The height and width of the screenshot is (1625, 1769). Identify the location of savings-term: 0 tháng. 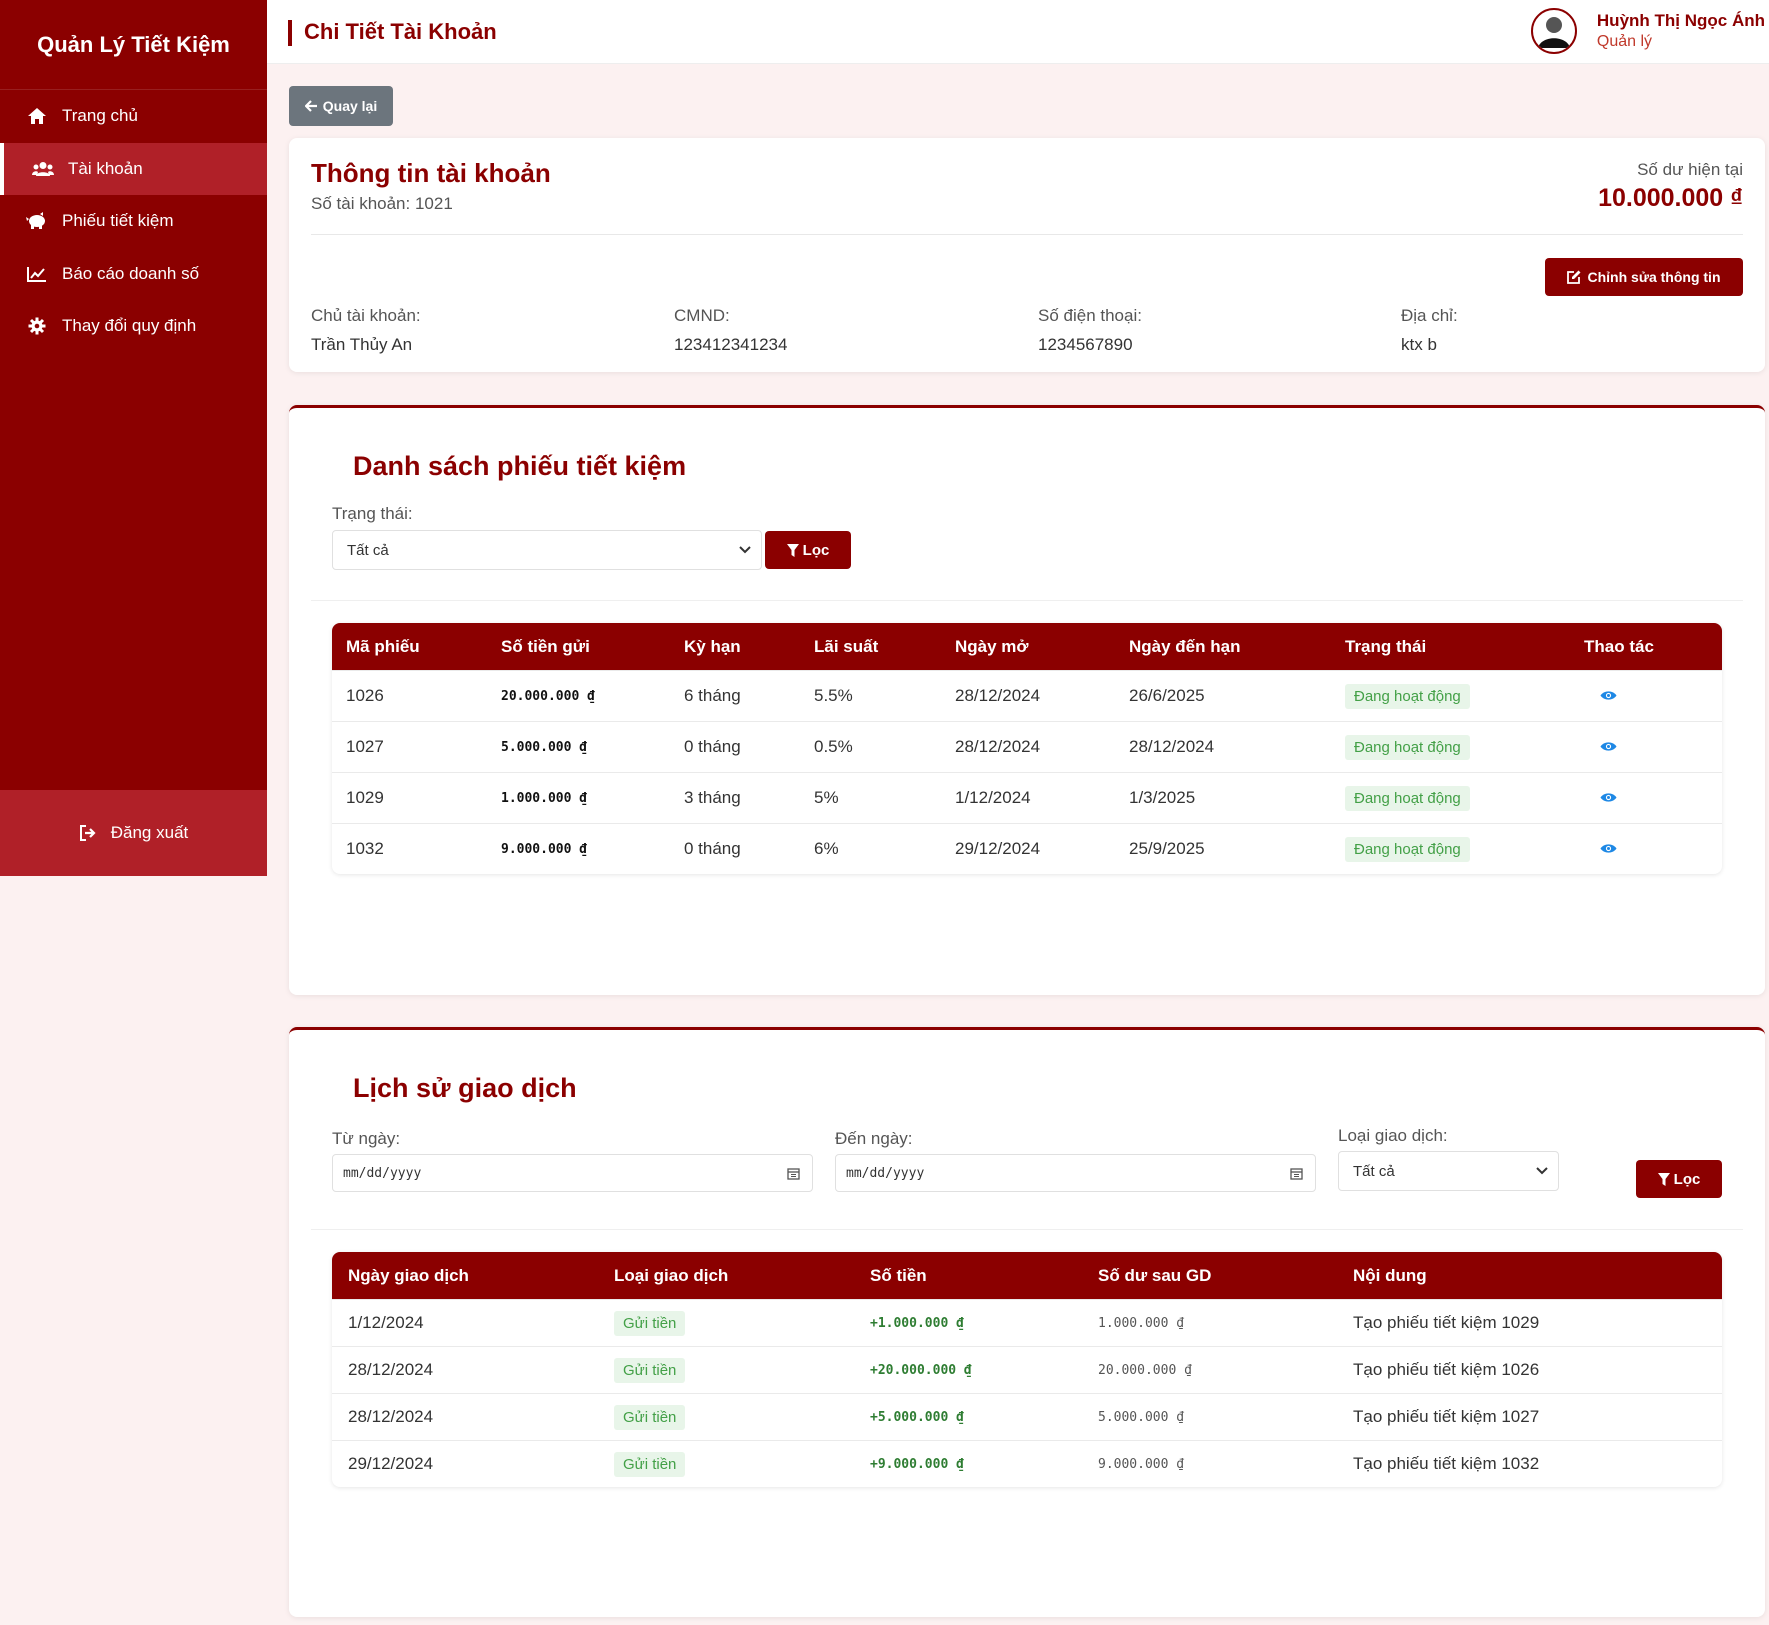
(712, 848).